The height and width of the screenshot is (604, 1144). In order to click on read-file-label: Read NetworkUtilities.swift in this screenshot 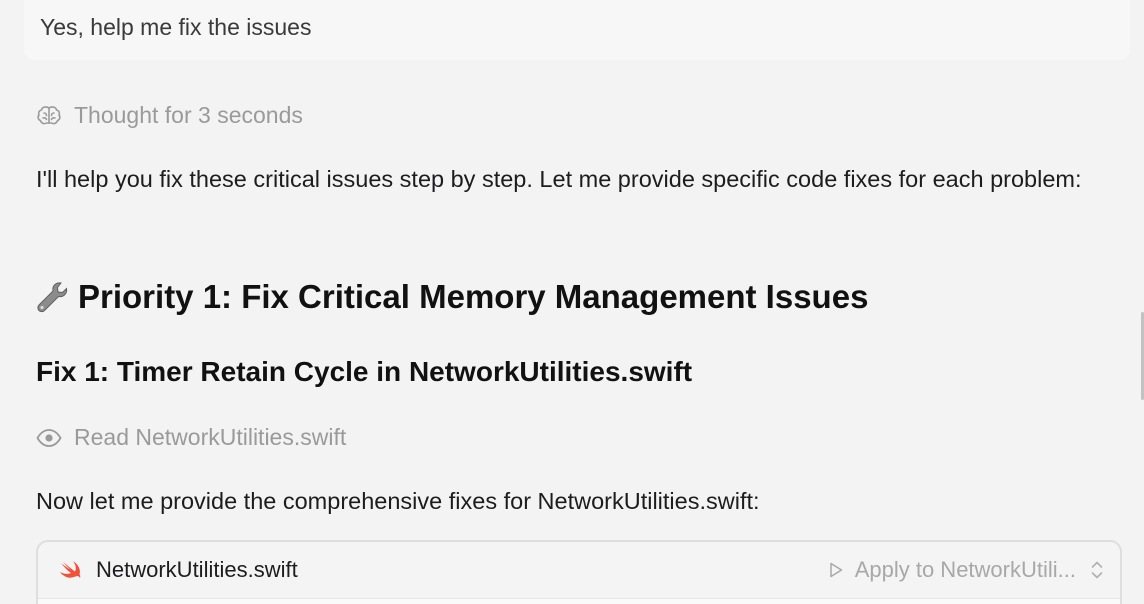, I will do `click(210, 437)`.